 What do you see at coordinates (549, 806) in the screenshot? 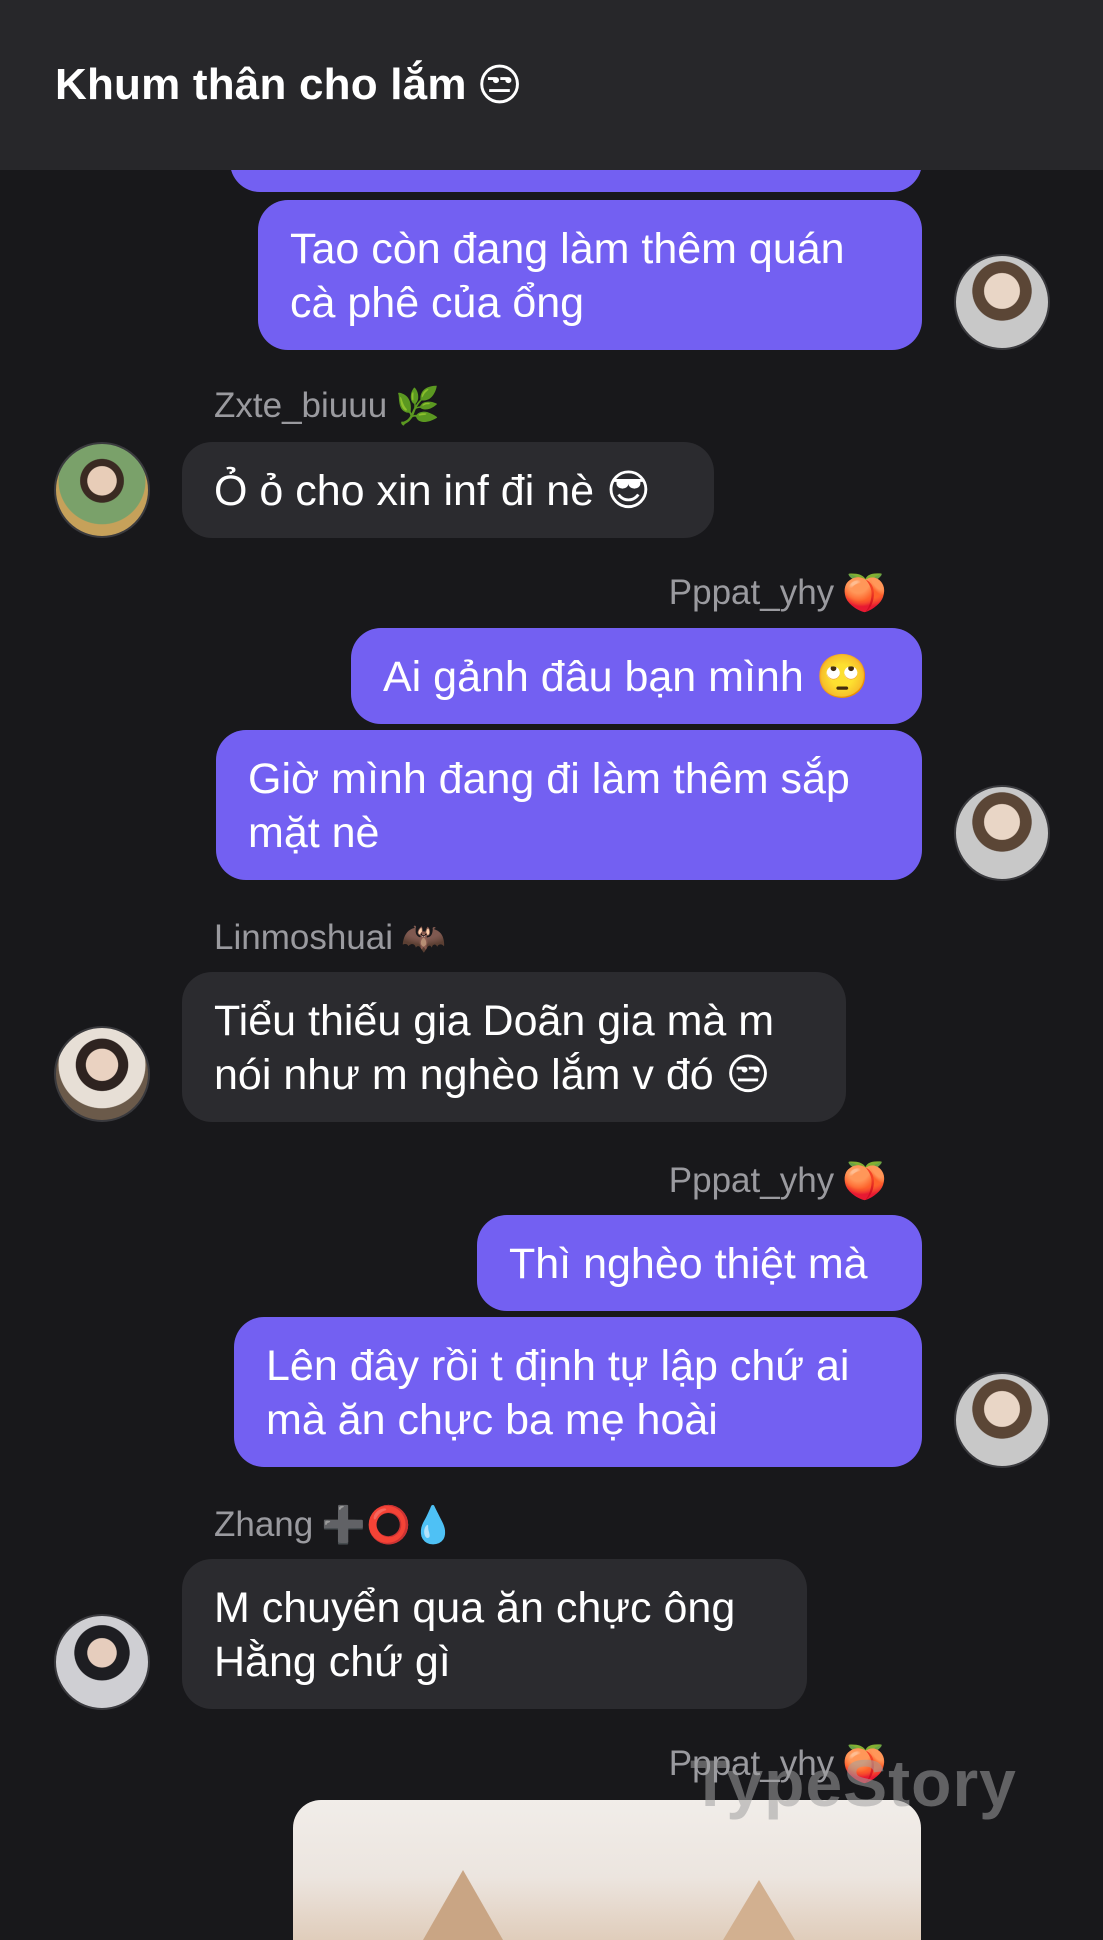
I see `message-text: Giờ mình đang đi làm thêm sắp mặt nè` at bounding box center [549, 806].